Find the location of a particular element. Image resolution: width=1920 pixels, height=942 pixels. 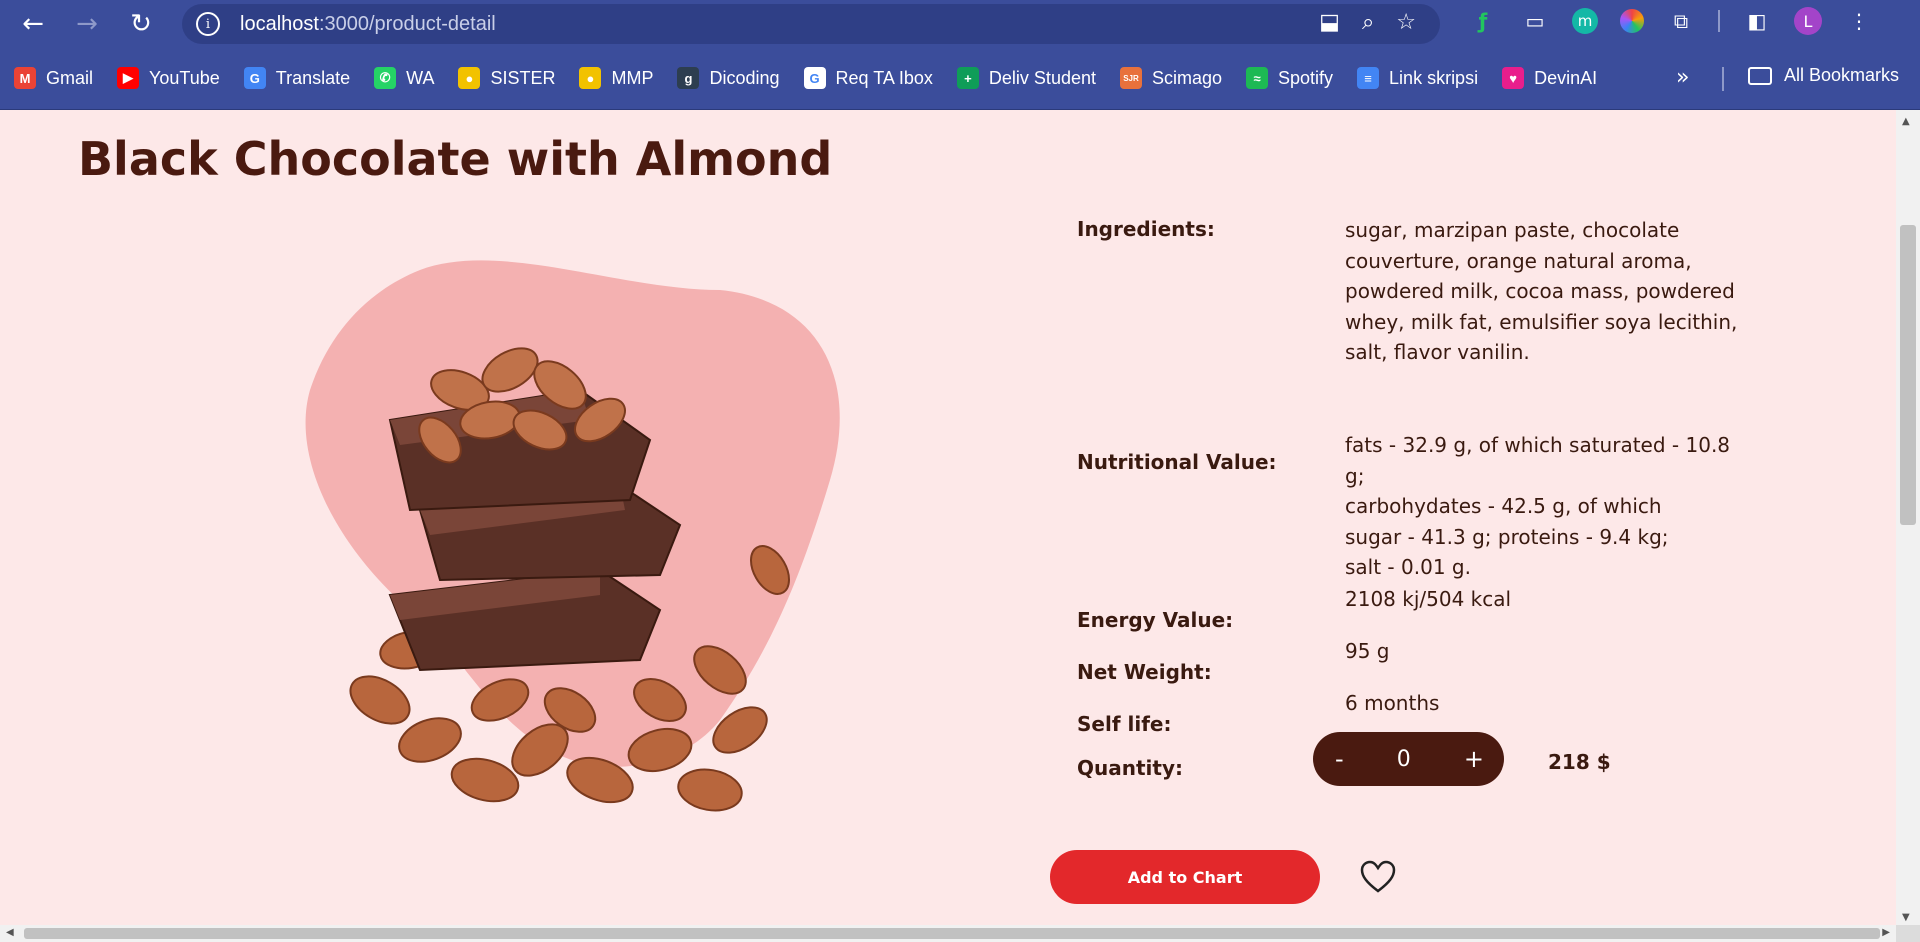

bookmark-item: G Translate is located at coordinates (296, 78).